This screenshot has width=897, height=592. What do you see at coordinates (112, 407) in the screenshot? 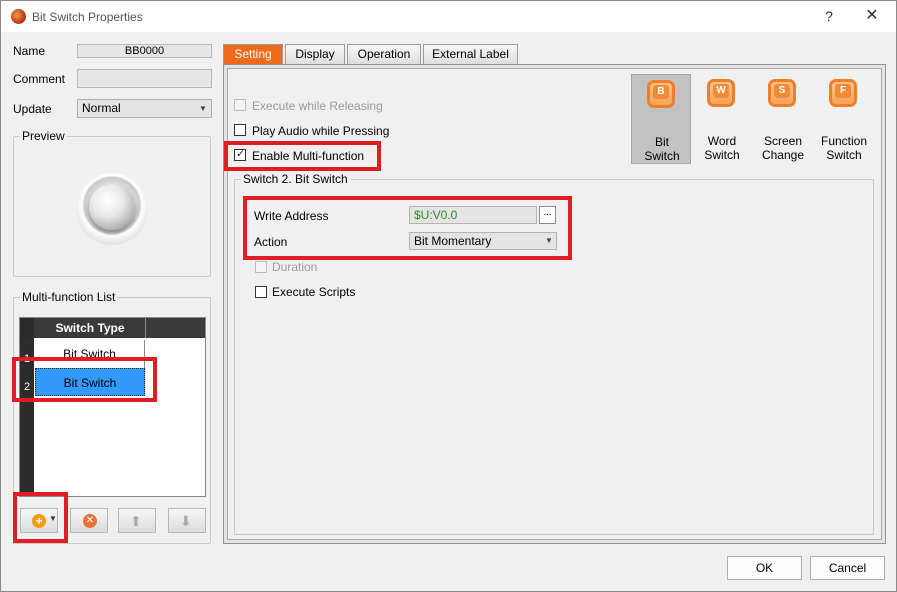
I see `switch-type-table: Switch Type 1 Bit Switch 2 Bit Switch` at bounding box center [112, 407].